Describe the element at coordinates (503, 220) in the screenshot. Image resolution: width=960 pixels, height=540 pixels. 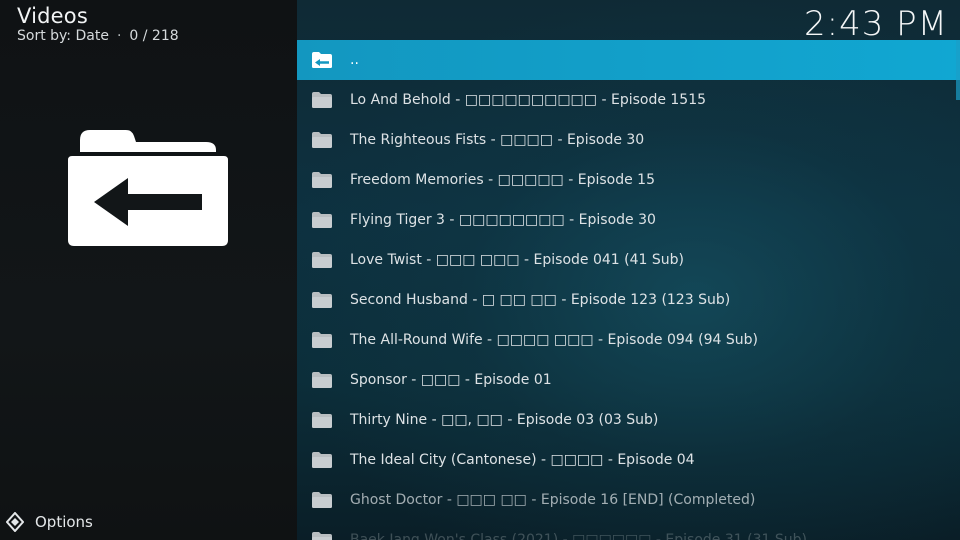
I see `list-item-label: Flying Tiger 3 - □□□□□□□□ - Episode 30` at that location.